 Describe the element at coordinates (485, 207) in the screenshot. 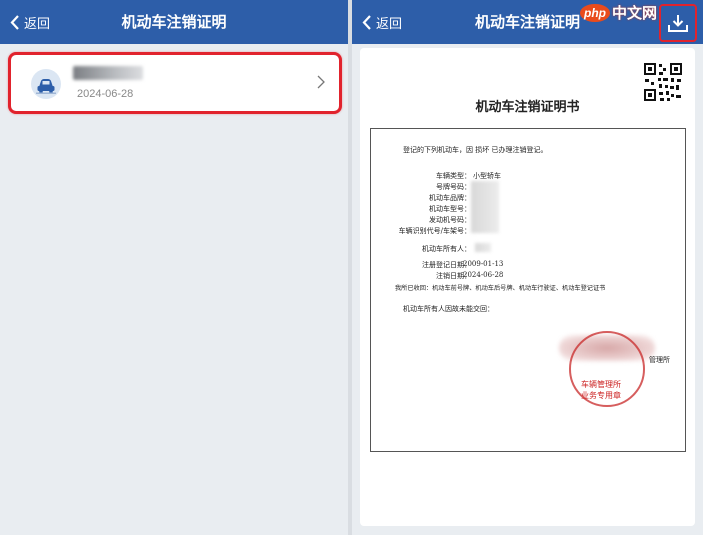

I see `redacted-vehicle-details` at that location.